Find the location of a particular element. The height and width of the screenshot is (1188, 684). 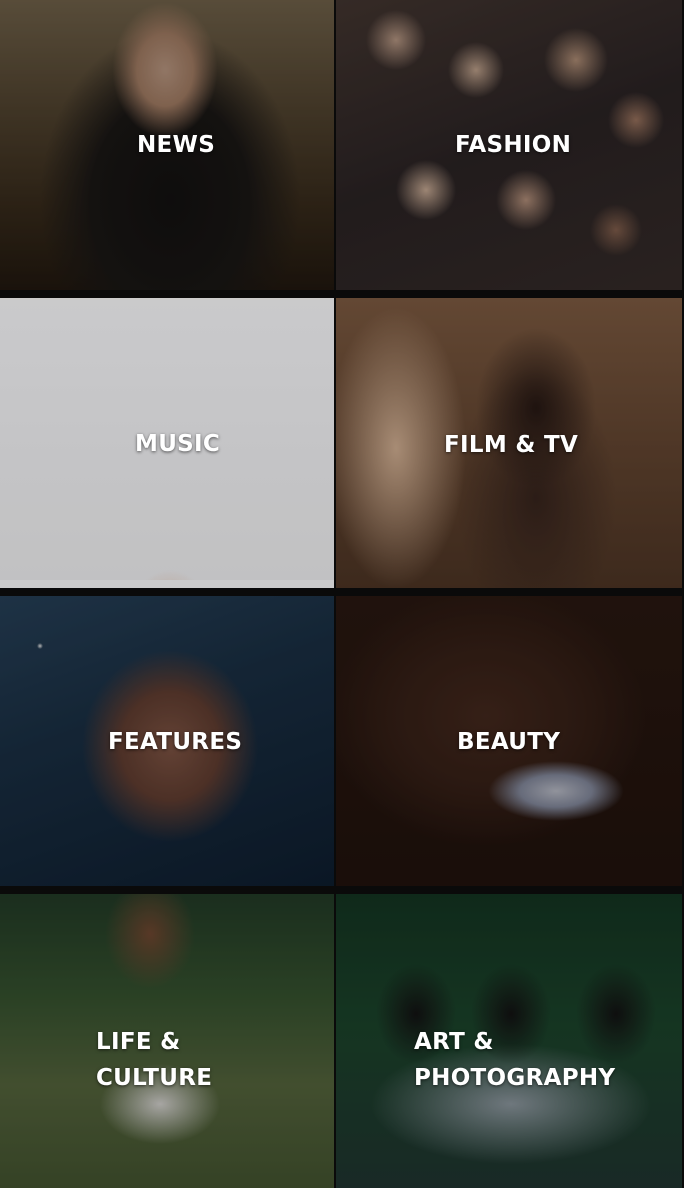

category-label-beauty: BEAUTY is located at coordinates (509, 742).